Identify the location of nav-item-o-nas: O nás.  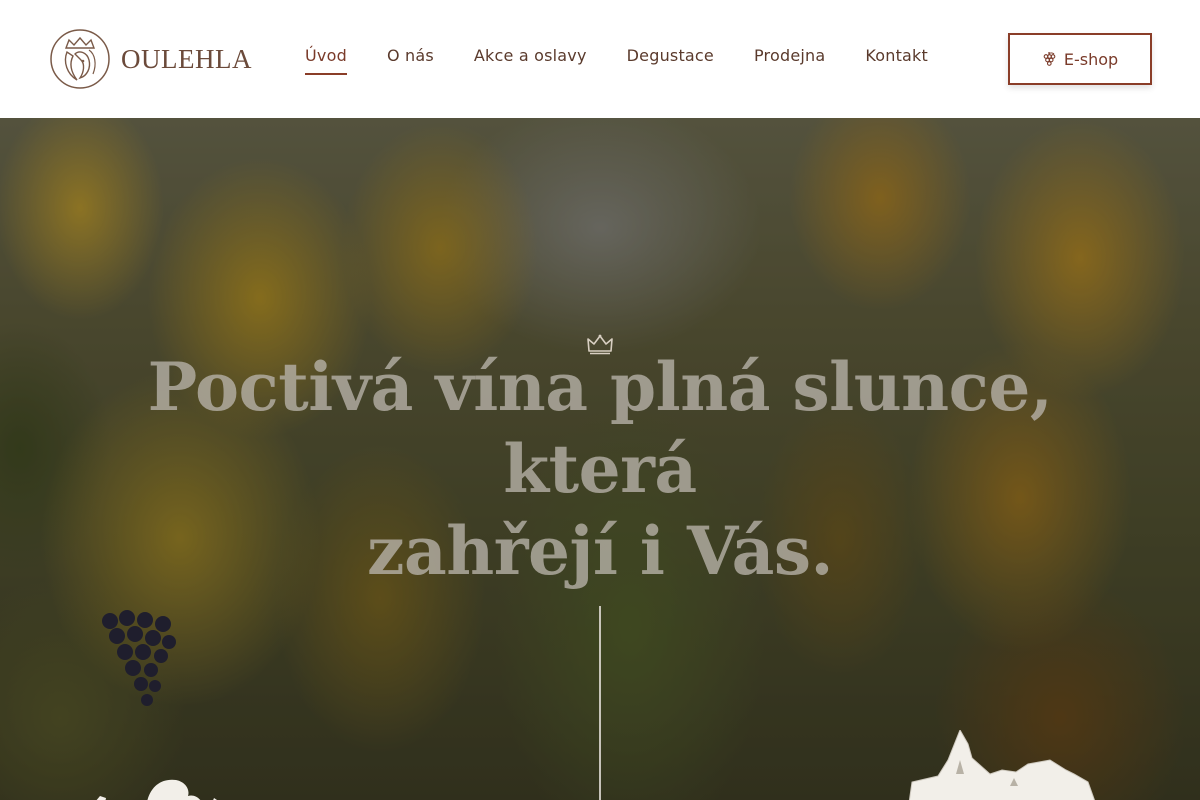
(410, 60).